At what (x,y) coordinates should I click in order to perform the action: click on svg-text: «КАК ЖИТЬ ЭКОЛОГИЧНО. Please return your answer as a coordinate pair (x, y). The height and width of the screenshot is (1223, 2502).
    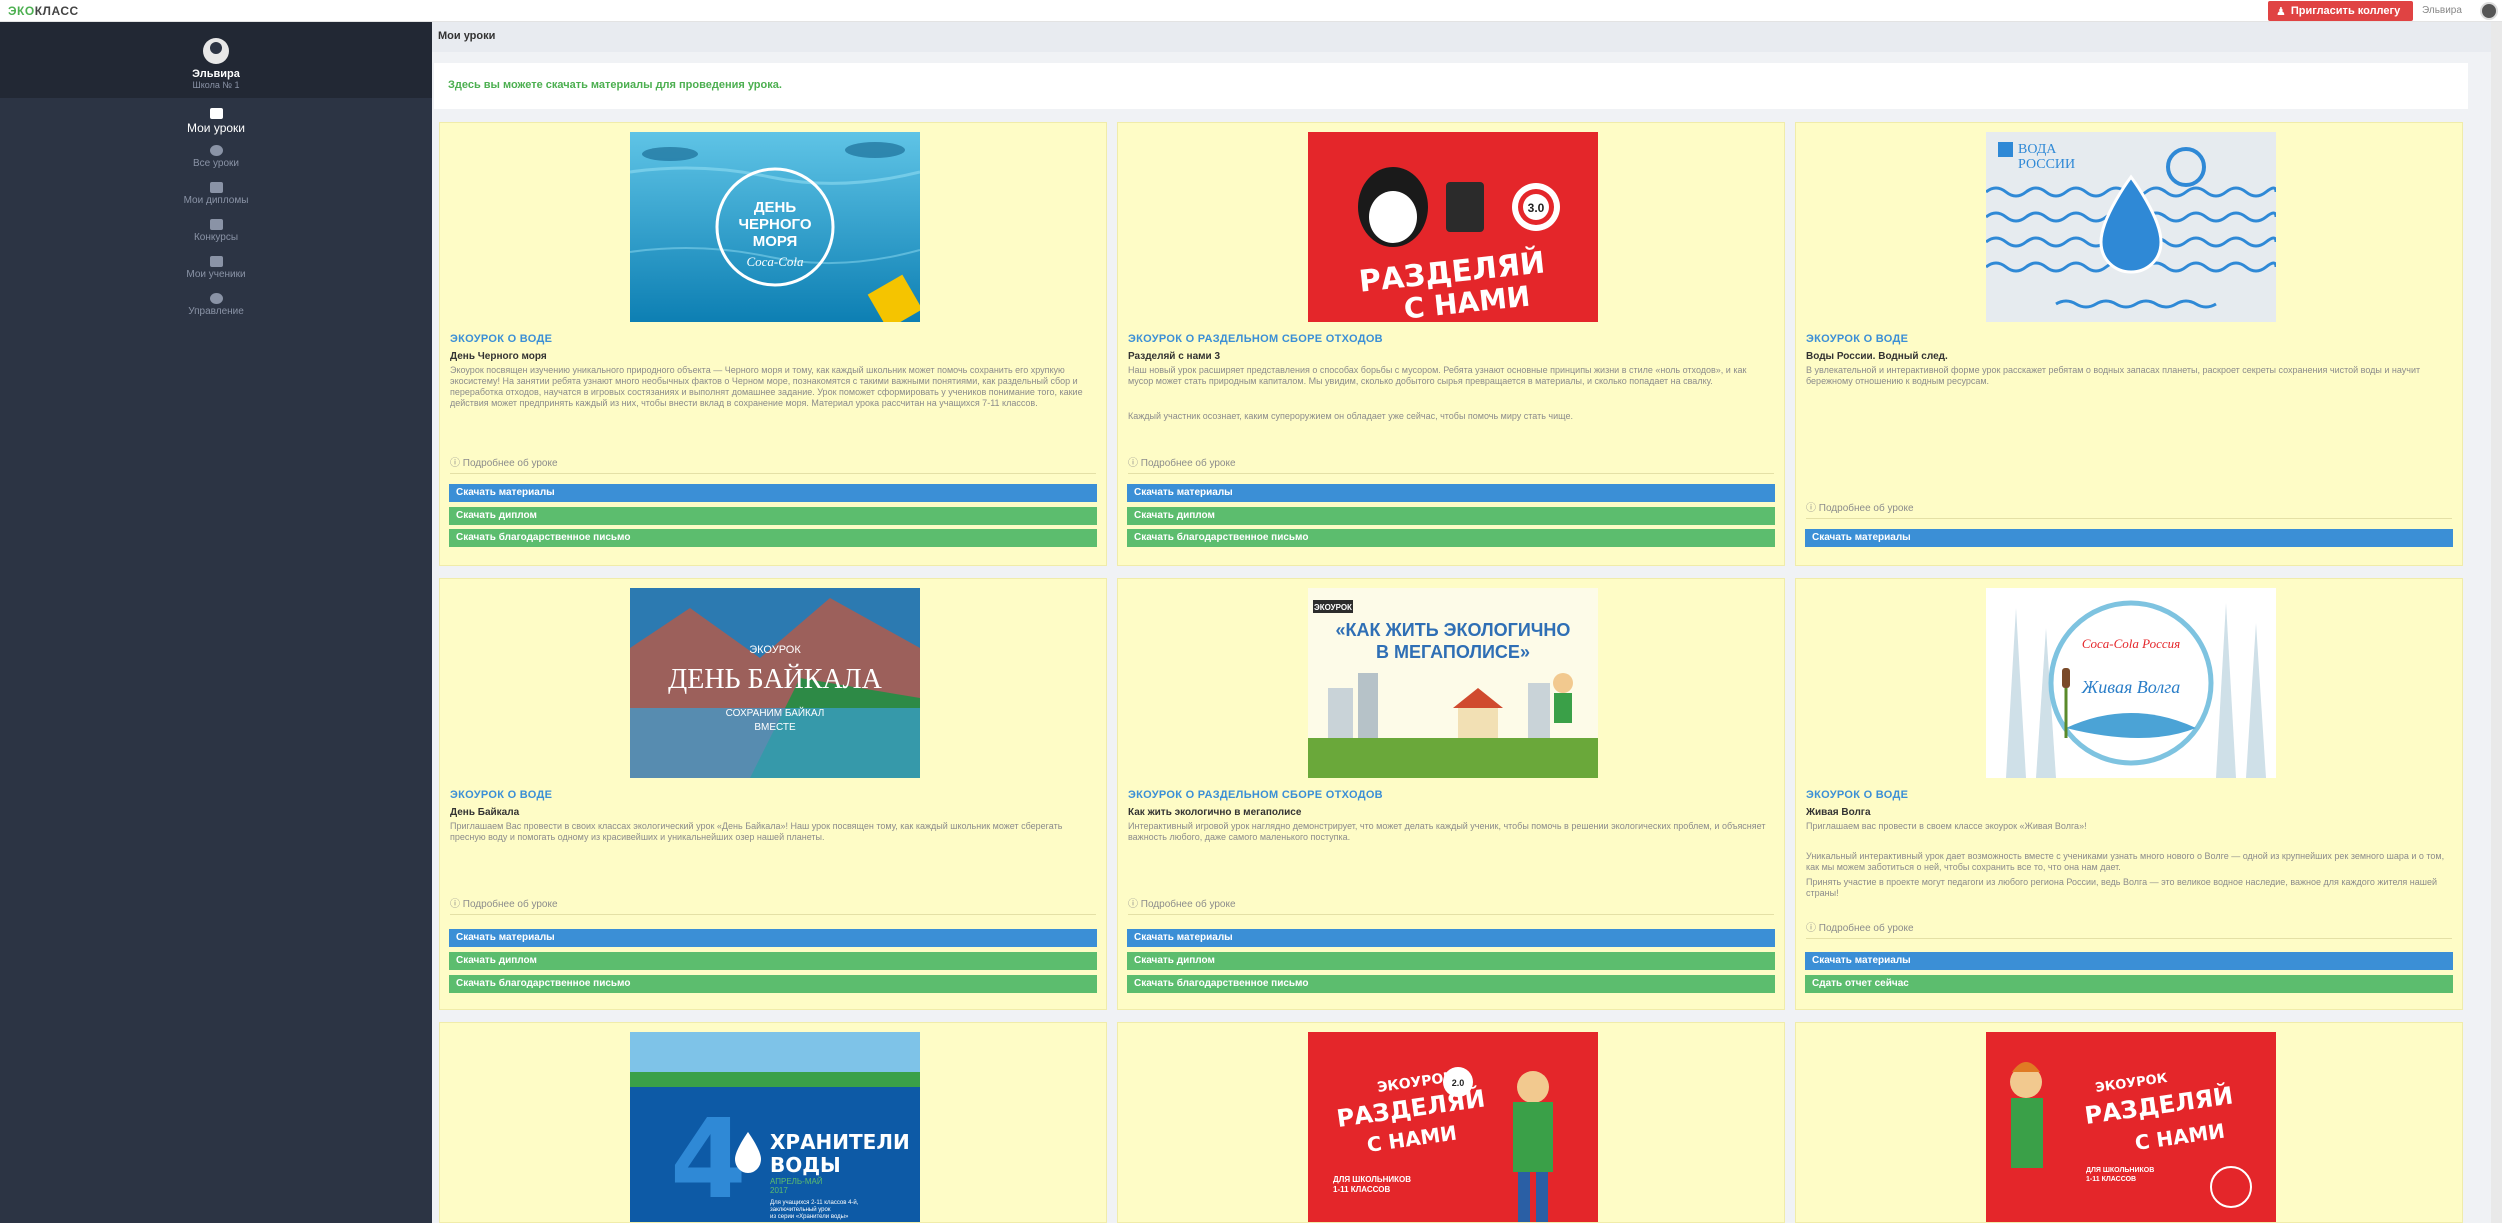
    Looking at the image, I should click on (1453, 630).